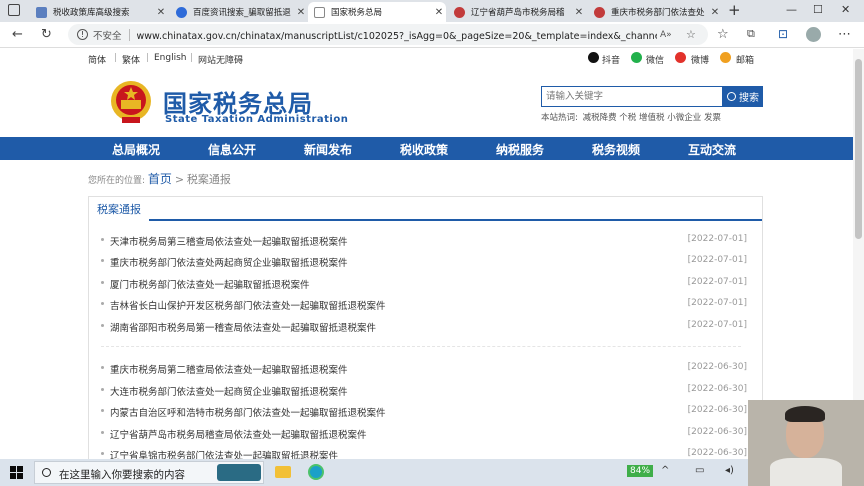  What do you see at coordinates (616, 149) in the screenshot?
I see `nav-item: 税务视频` at bounding box center [616, 149].